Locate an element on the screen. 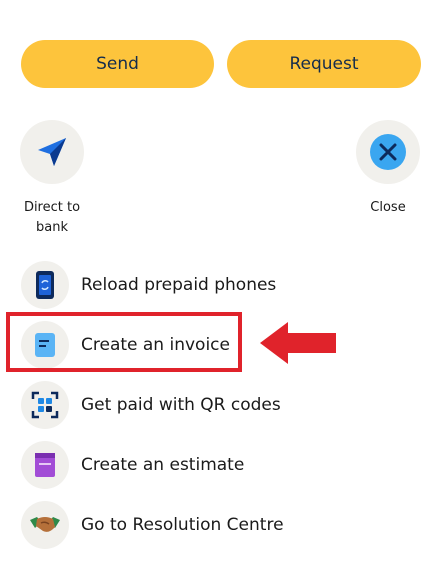  send-button-label: Send is located at coordinates (117, 64).